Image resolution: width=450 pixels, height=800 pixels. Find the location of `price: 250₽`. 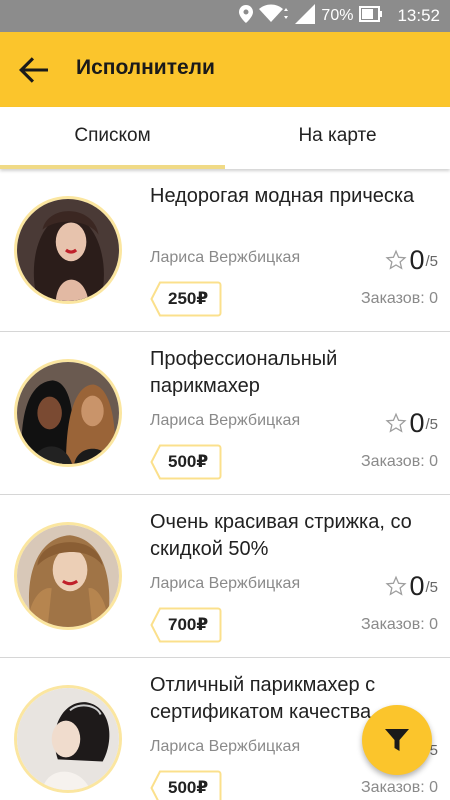

price: 250₽ is located at coordinates (188, 298).